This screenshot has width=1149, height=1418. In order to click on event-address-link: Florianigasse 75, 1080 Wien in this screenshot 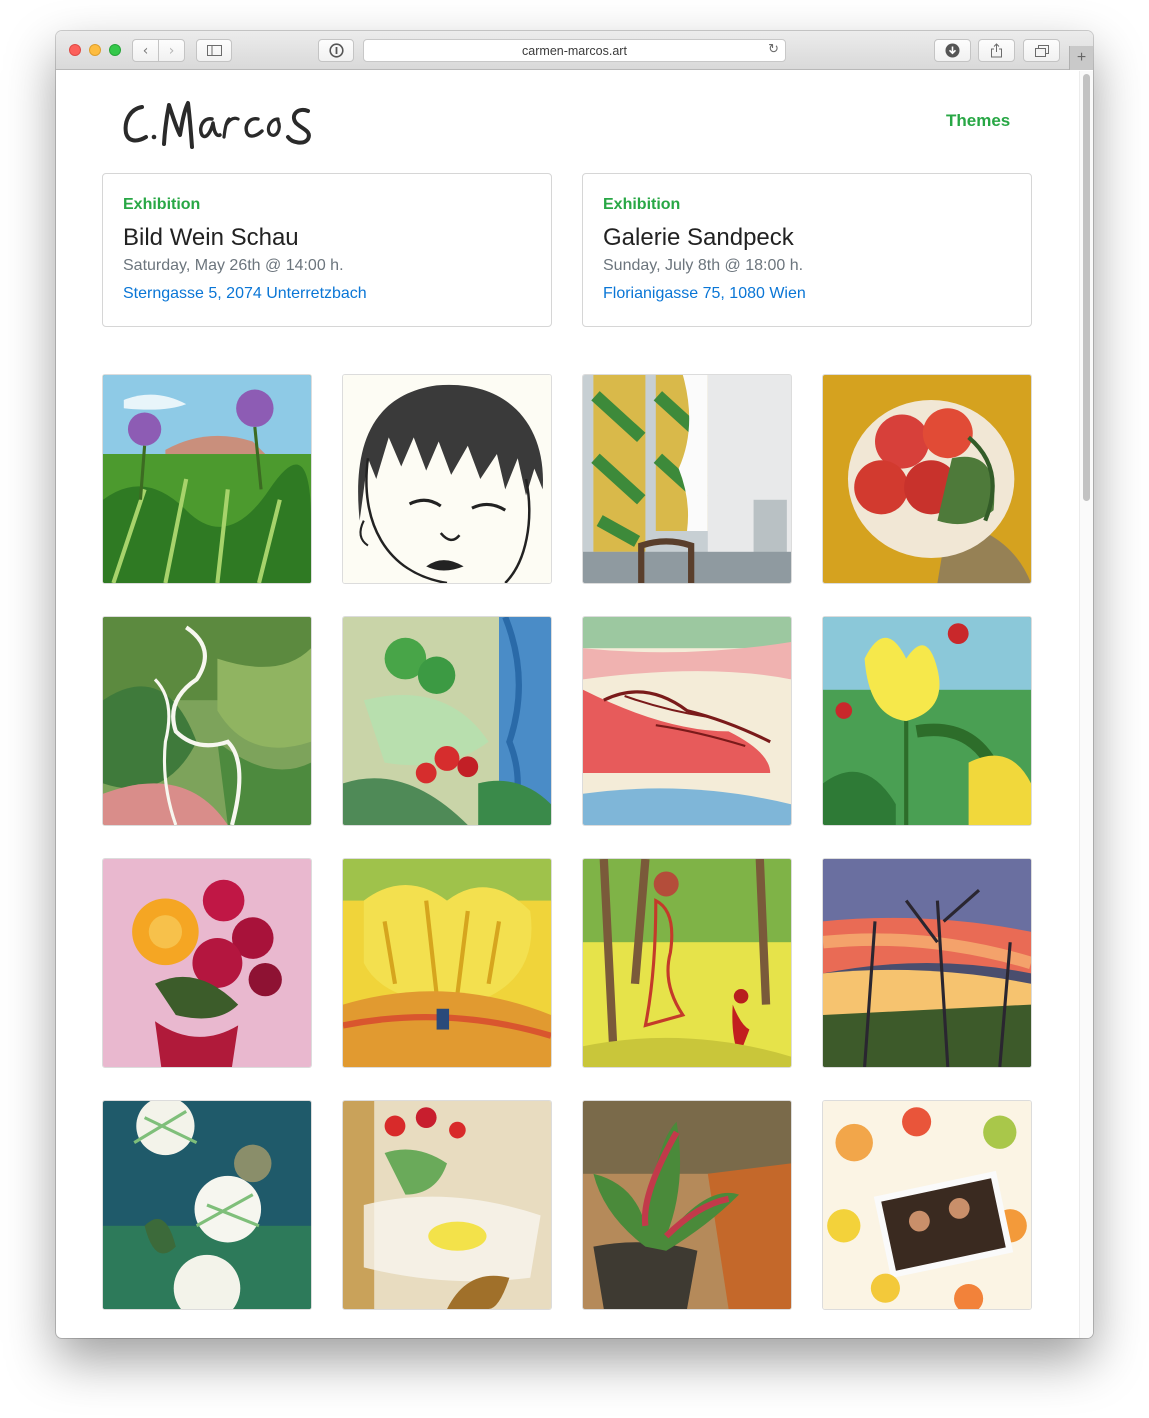, I will do `click(807, 294)`.